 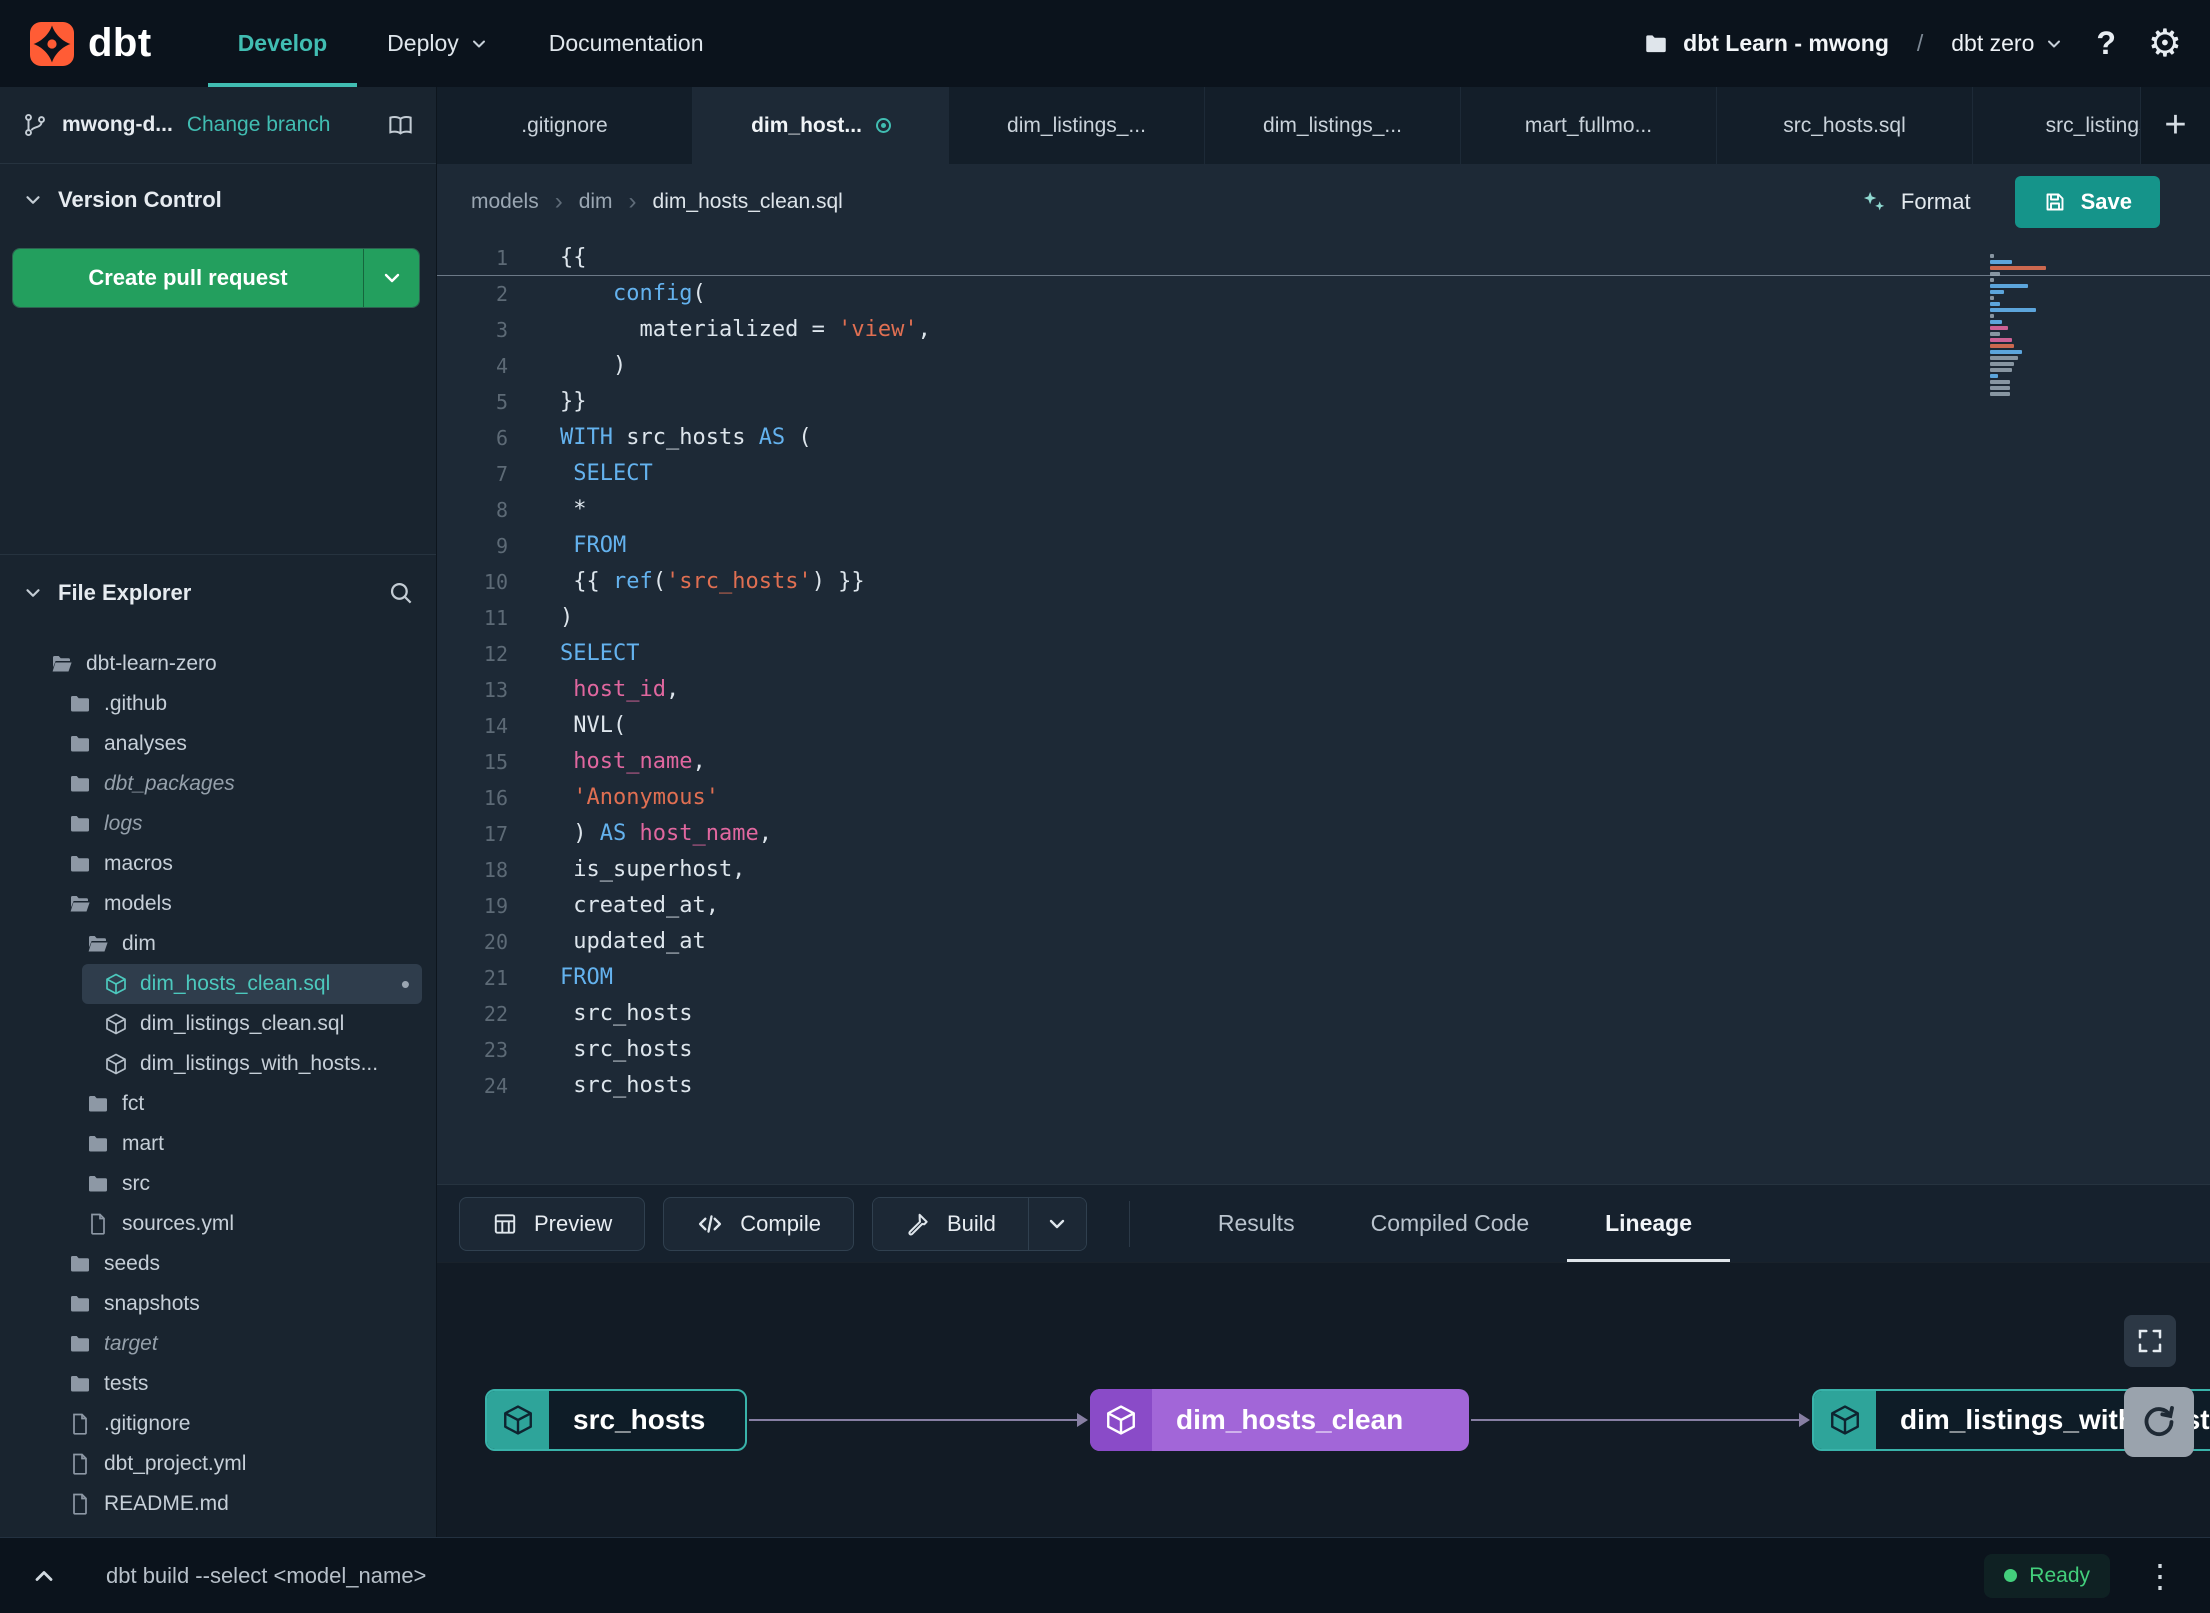 I want to click on breadcrumb-item: models, so click(x=505, y=202).